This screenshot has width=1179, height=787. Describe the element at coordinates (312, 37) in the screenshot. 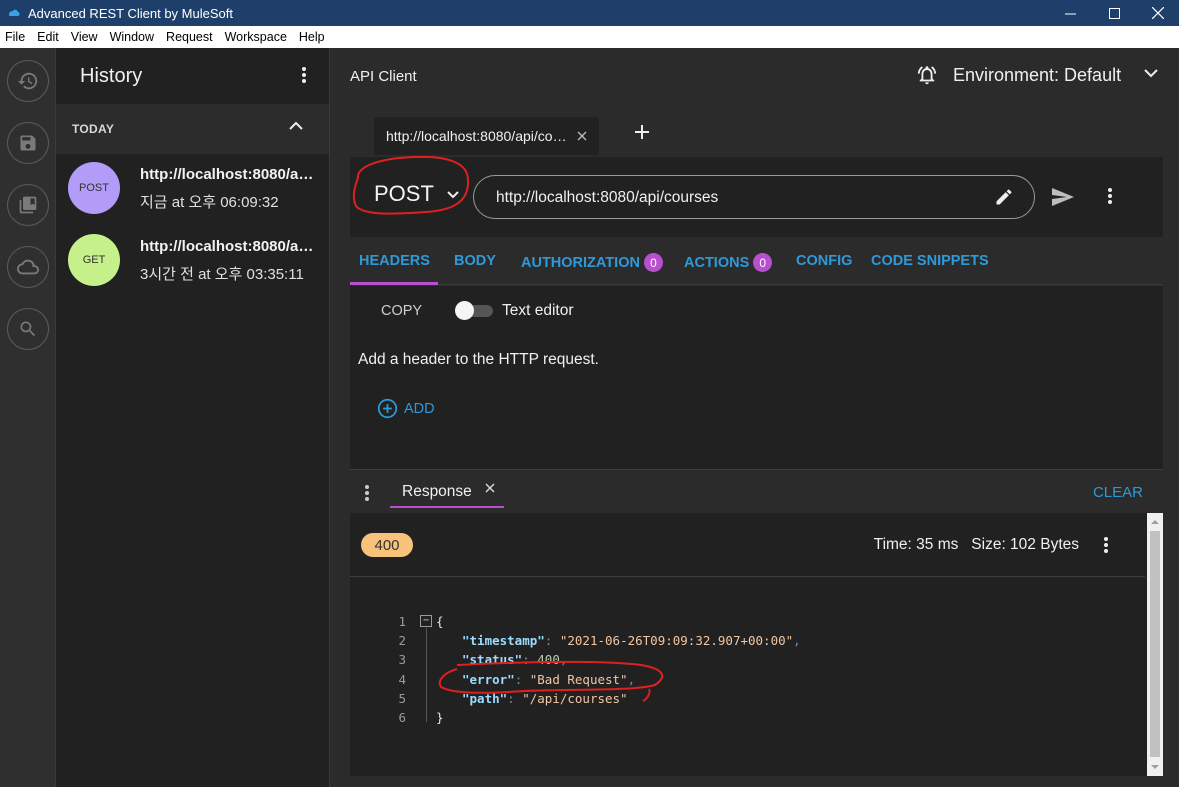

I see `menu-help: Help` at that location.